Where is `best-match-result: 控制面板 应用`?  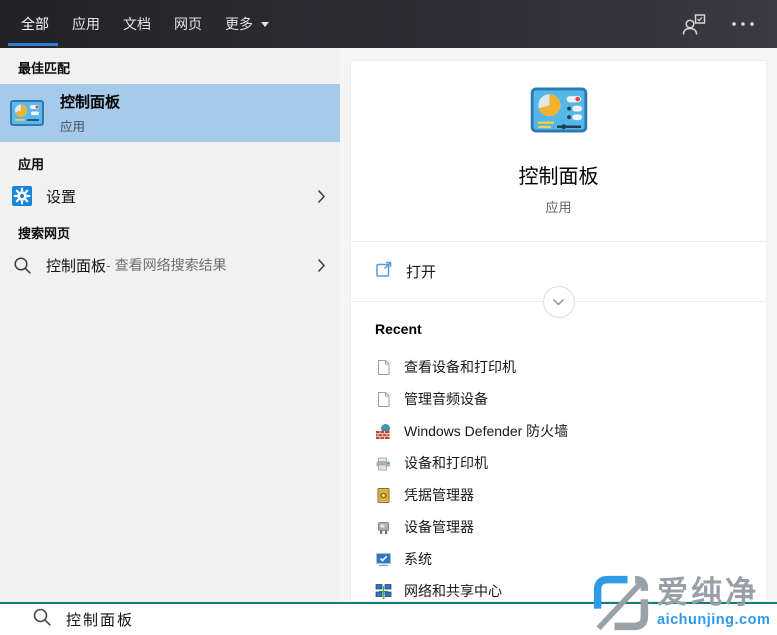 best-match-result: 控制面板 应用 is located at coordinates (170, 113).